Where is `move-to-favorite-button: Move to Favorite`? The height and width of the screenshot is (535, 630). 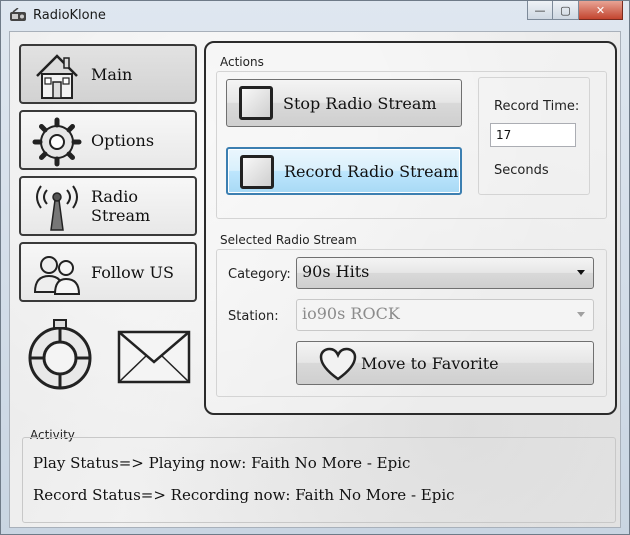 move-to-favorite-button: Move to Favorite is located at coordinates (445, 363).